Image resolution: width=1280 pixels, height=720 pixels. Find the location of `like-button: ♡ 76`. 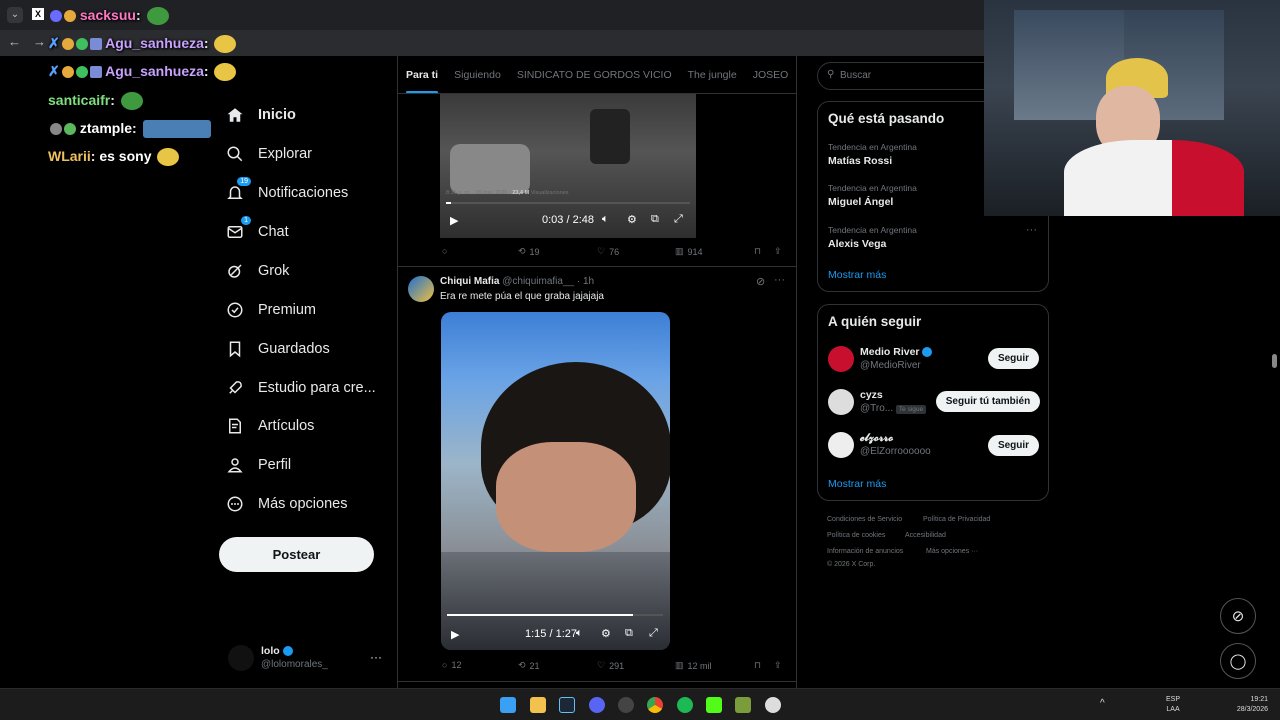

like-button: ♡ 76 is located at coordinates (608, 251).